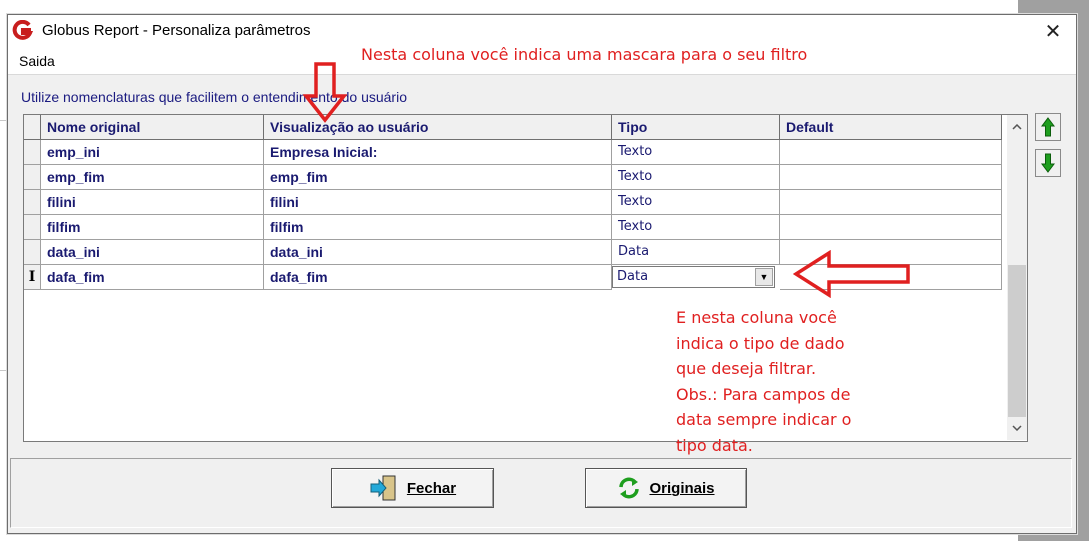  What do you see at coordinates (152, 277) in the screenshot?
I see `cell-nome-original: dafa_fim` at bounding box center [152, 277].